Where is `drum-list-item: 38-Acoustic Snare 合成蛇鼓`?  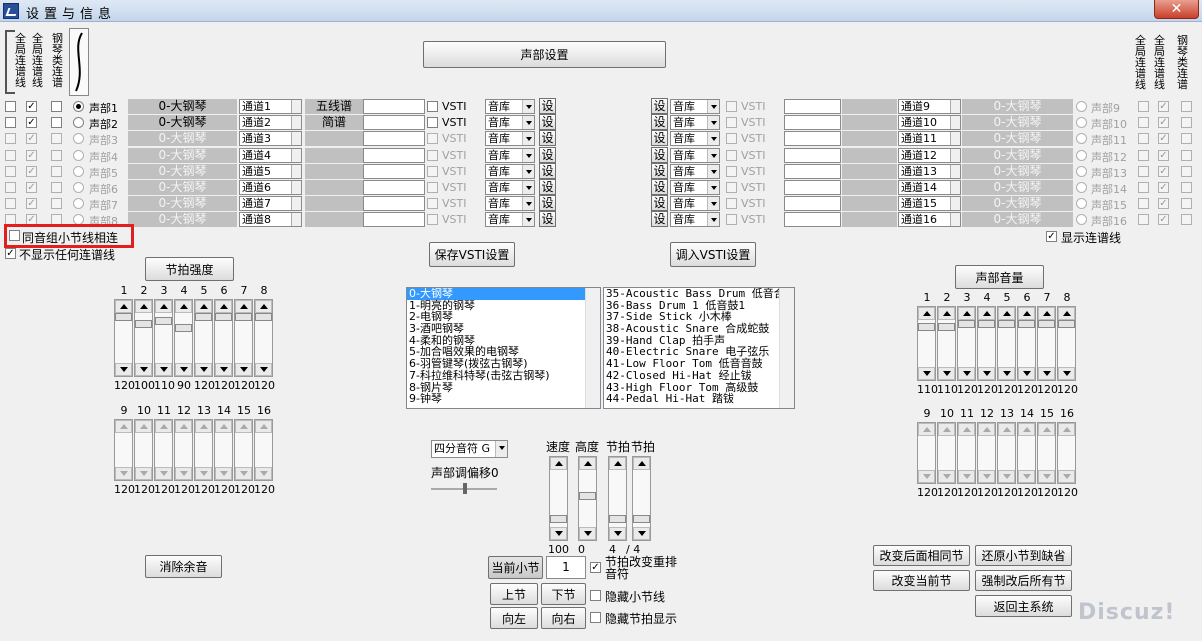 drum-list-item: 38-Acoustic Snare 合成蛇鼓 is located at coordinates (699, 329).